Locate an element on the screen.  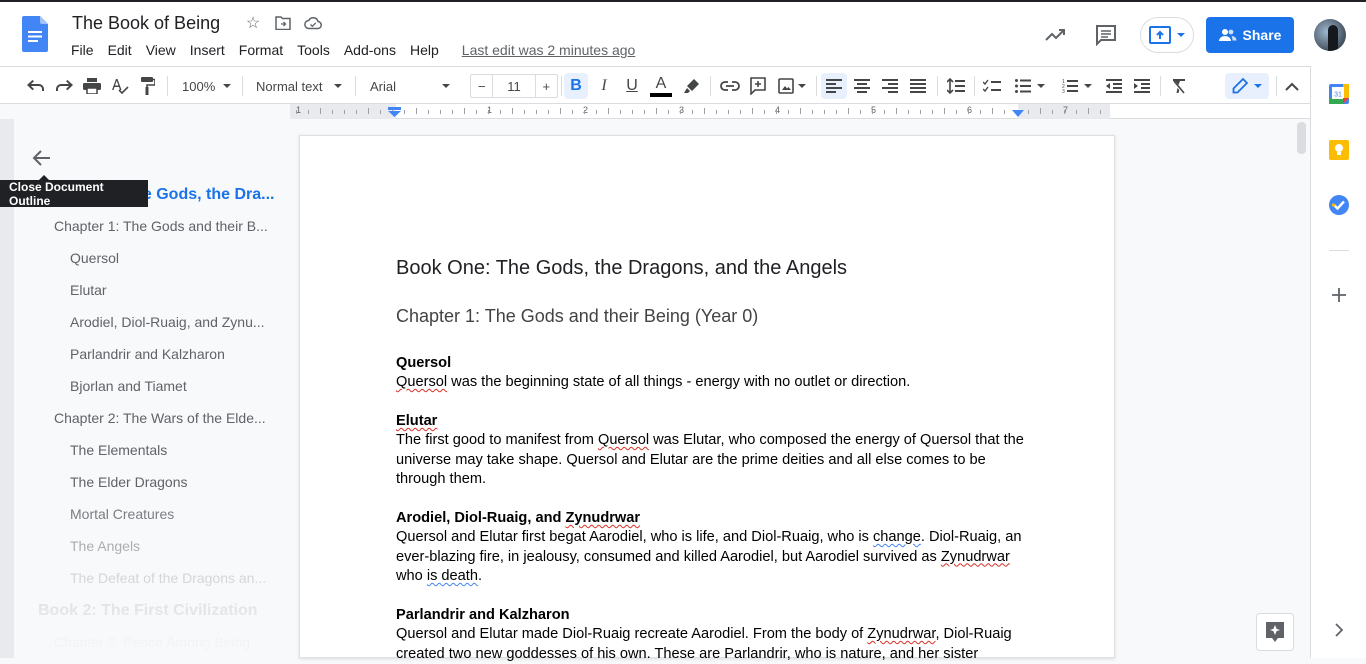
present-button is located at coordinates (1167, 35).